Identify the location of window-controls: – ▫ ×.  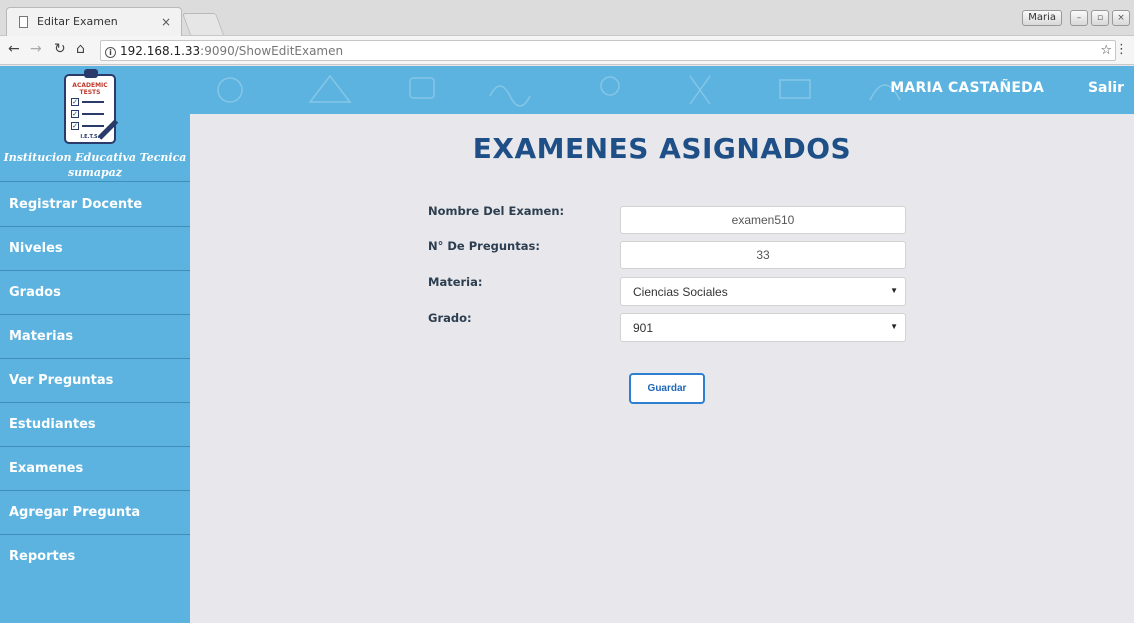
(1100, 18).